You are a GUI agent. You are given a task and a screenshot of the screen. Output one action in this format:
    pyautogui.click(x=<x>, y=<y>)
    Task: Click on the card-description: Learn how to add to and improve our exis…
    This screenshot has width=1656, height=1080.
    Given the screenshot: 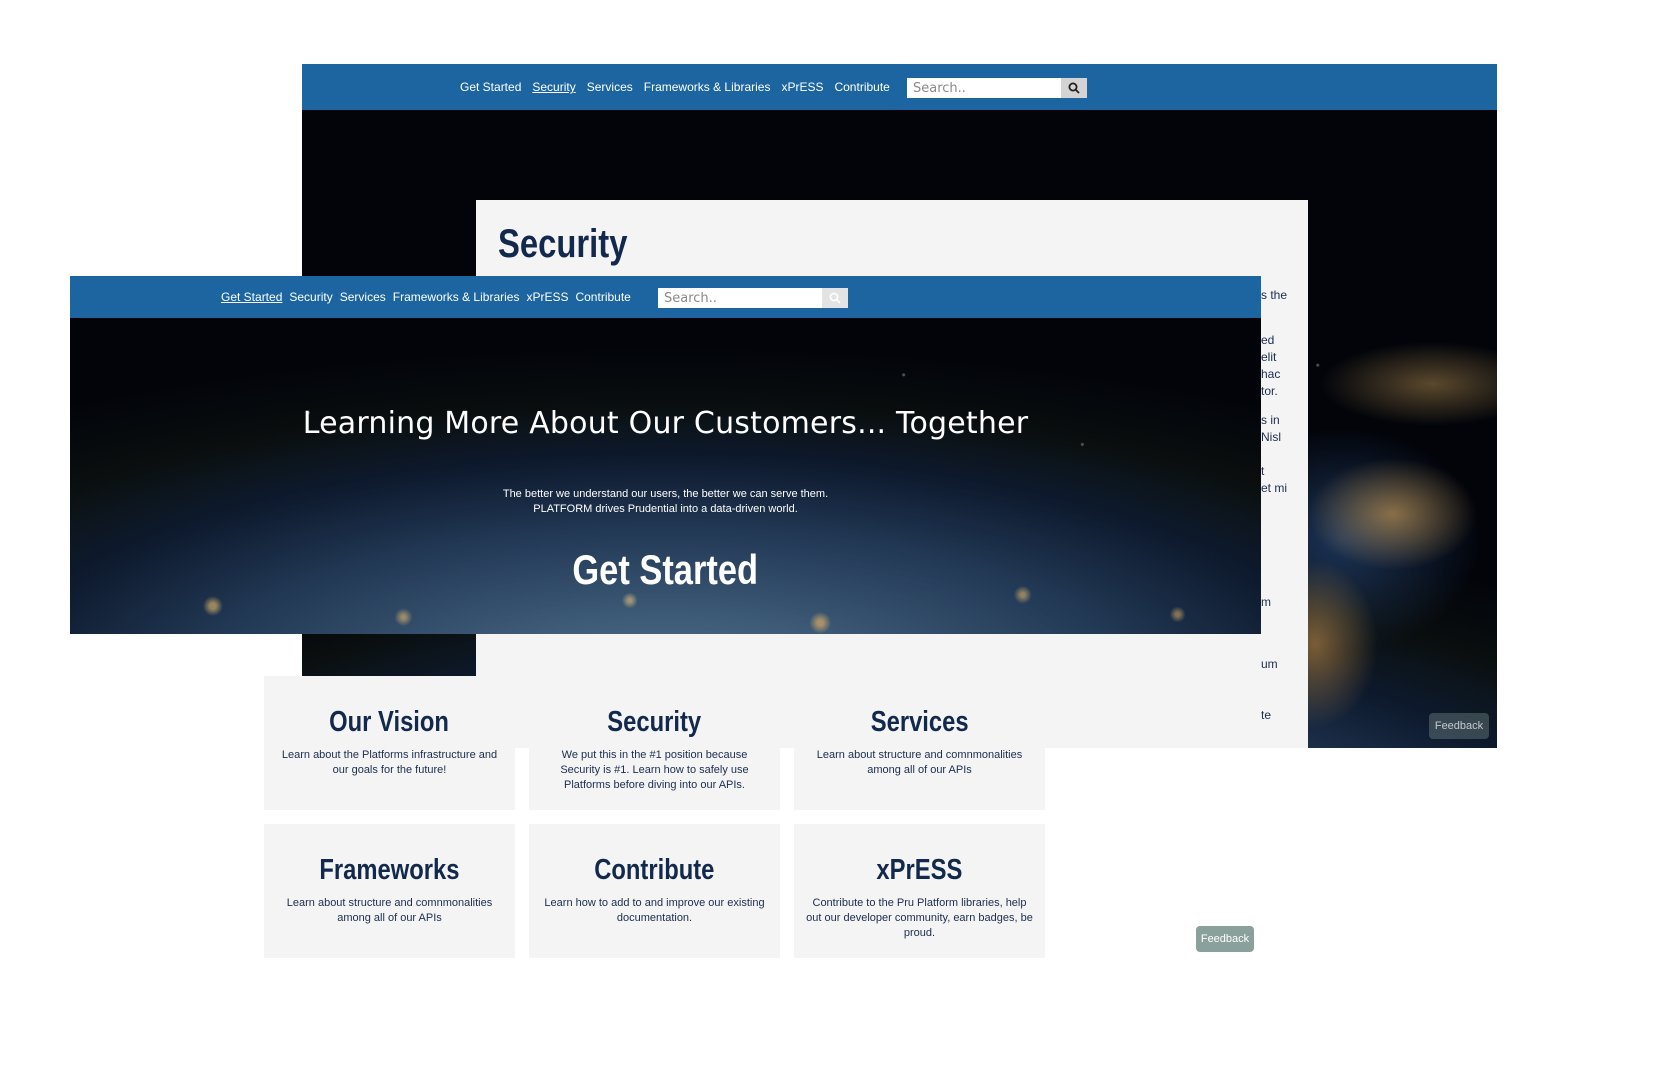 What is the action you would take?
    pyautogui.click(x=654, y=910)
    